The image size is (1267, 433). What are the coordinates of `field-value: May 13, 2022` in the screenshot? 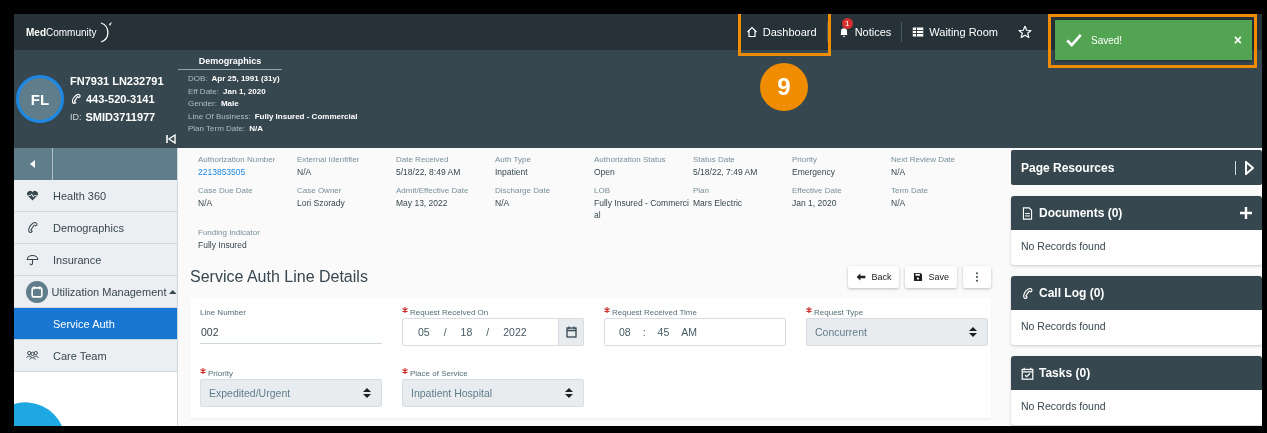 It's located at (422, 203).